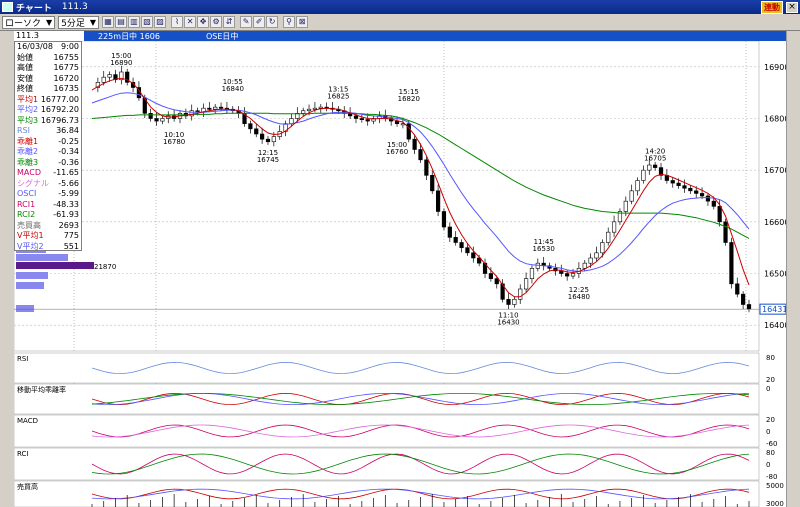 This screenshot has height=507, width=800. I want to click on info-row: 平均1 16777.00, so click(48, 100).